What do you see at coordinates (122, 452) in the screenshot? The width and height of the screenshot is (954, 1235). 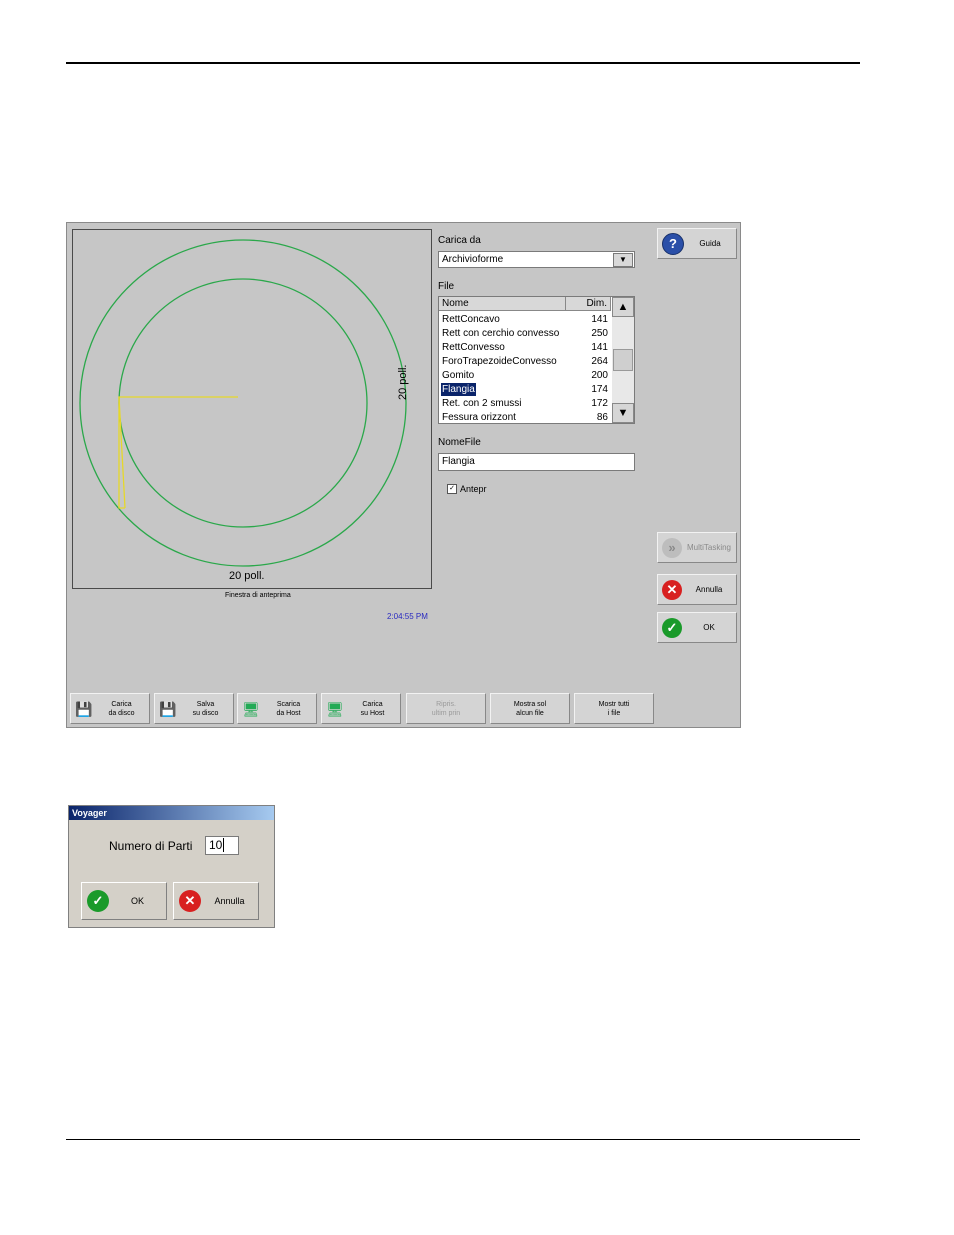 I see `cut-lead-diagonal` at bounding box center [122, 452].